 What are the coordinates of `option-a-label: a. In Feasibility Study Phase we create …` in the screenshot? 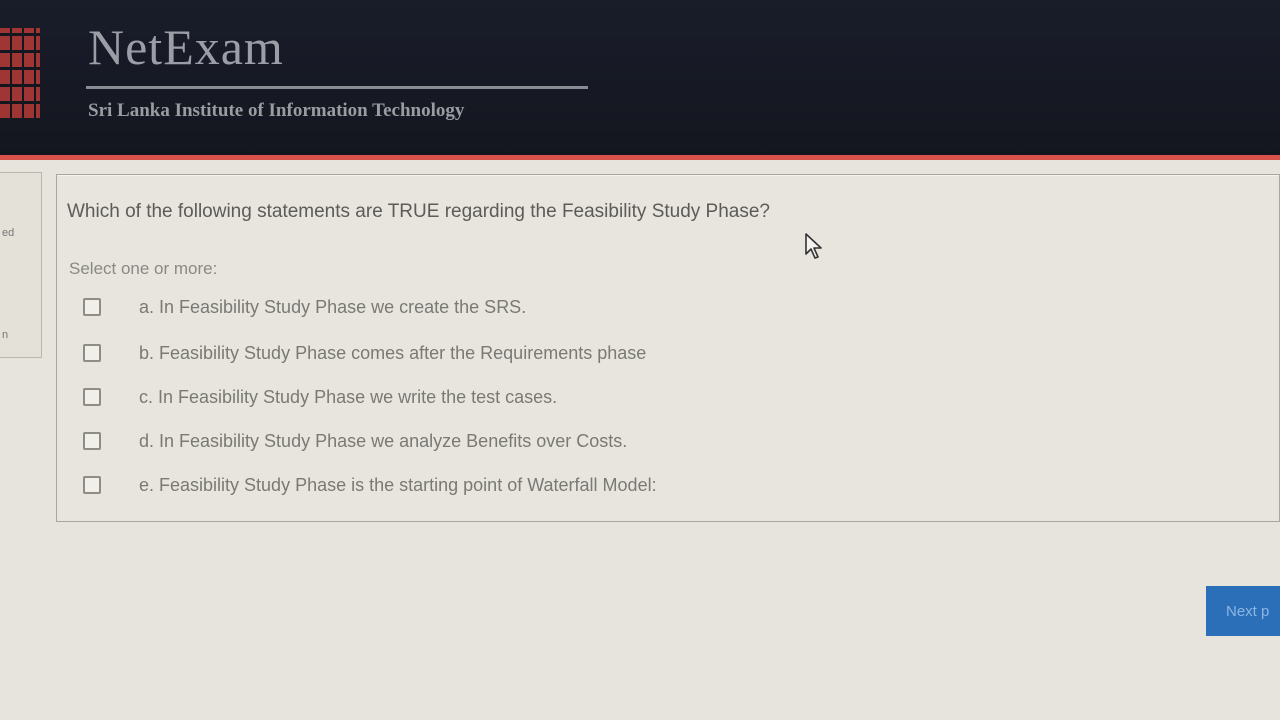 It's located at (333, 306).